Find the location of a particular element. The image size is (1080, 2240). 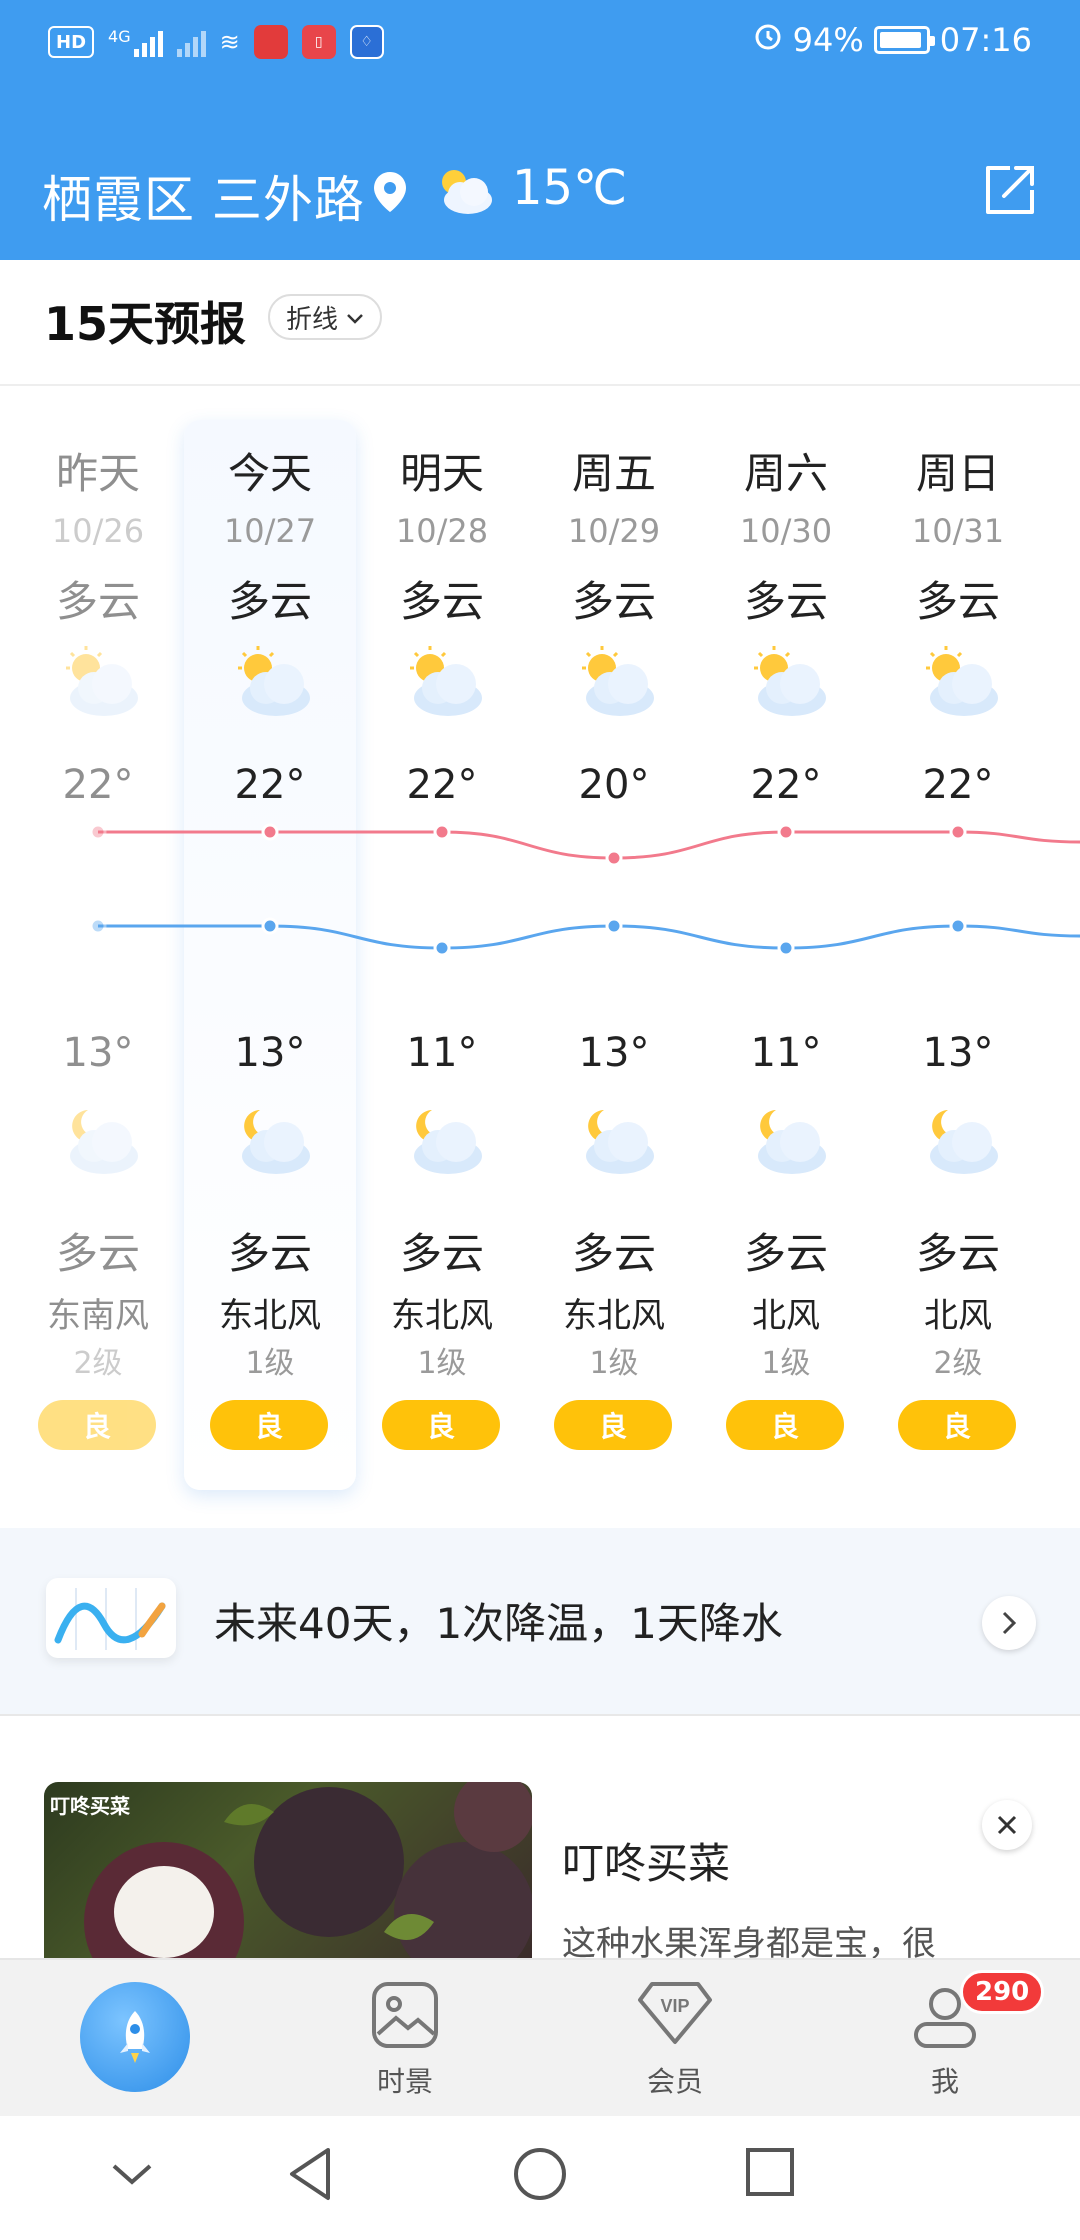

nav-home is located at coordinates (135, 2039).